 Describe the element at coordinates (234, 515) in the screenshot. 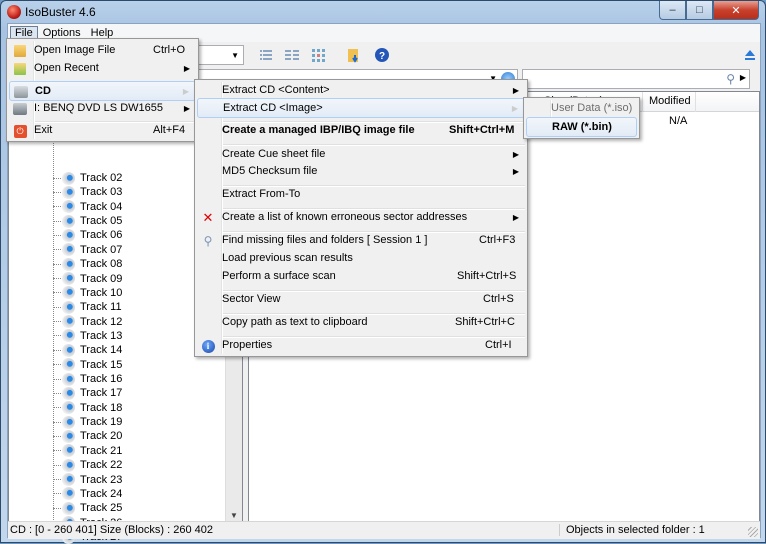

I see `scroll-down-icon: ▼` at that location.